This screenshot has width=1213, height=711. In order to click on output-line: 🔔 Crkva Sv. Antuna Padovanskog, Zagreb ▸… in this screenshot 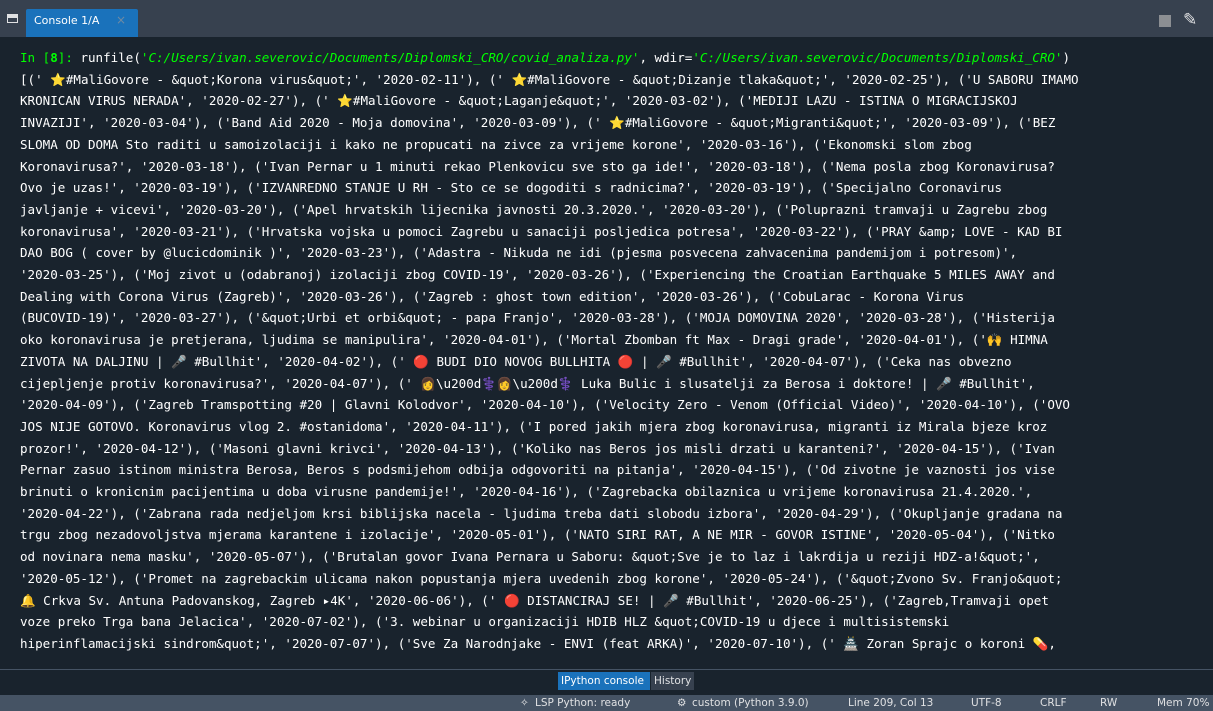, I will do `click(534, 600)`.